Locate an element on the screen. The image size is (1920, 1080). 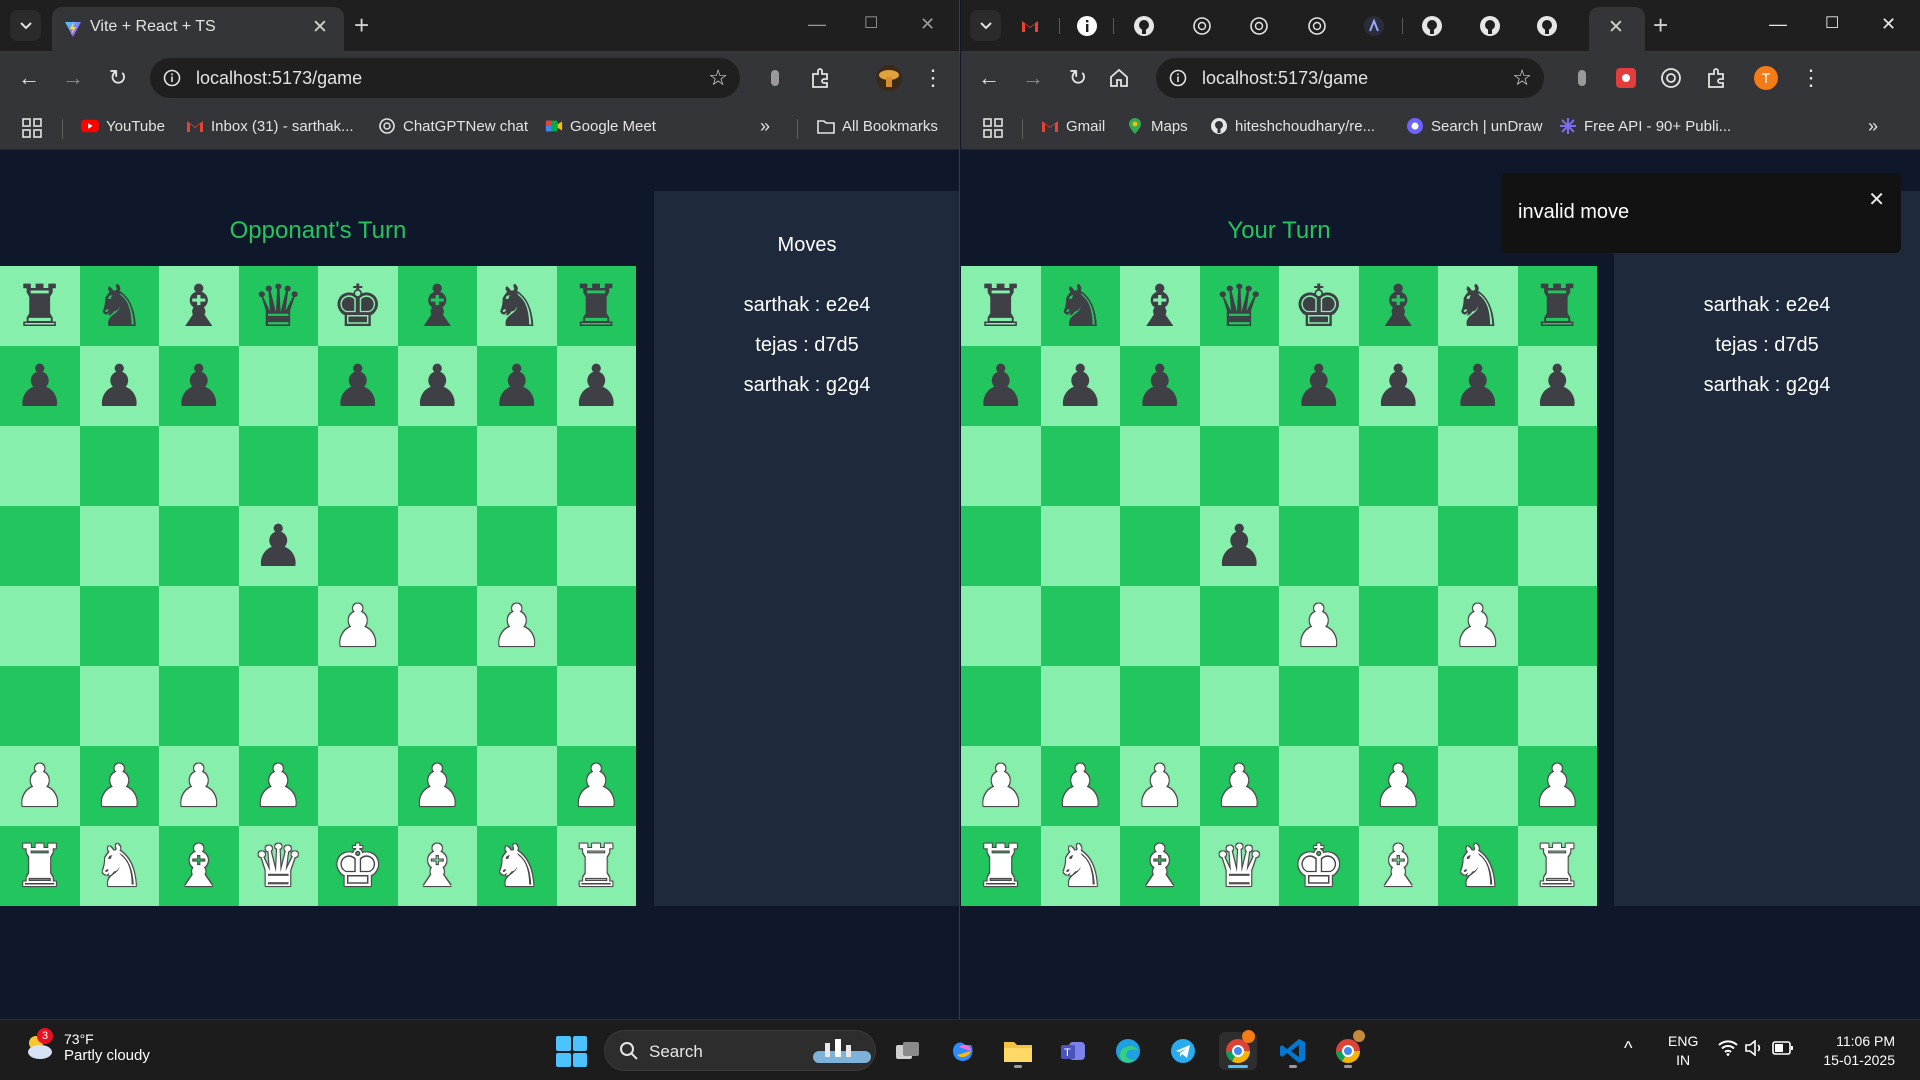
lambda-tab-icon is located at coordinates (1374, 26).